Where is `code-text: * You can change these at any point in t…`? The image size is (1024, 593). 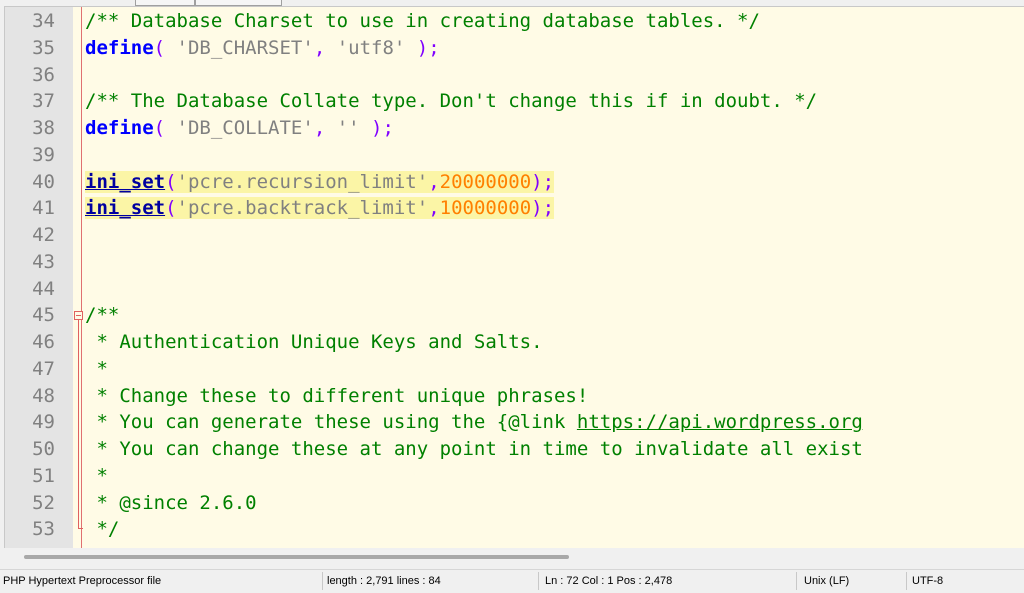
code-text: * You can change these at any point in t… is located at coordinates (474, 449).